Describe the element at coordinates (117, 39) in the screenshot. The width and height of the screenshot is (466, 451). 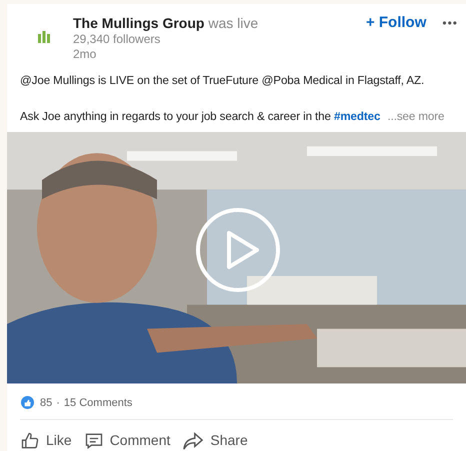
I see `follower-count: 29,340 followers` at that location.